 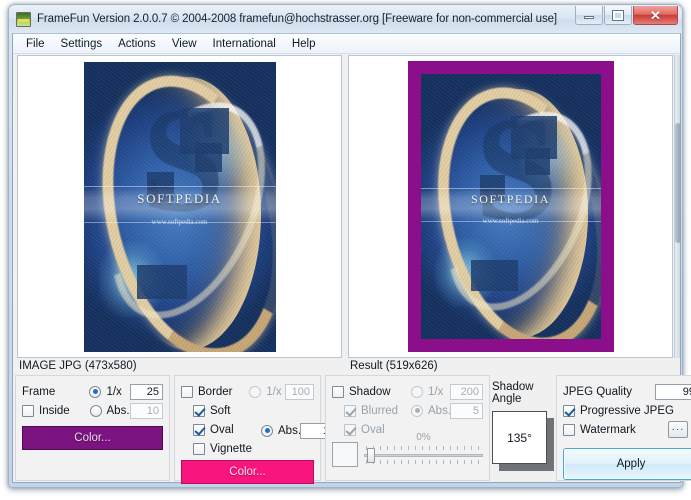 I want to click on shadow-opacity-value: 0%, so click(x=423, y=437).